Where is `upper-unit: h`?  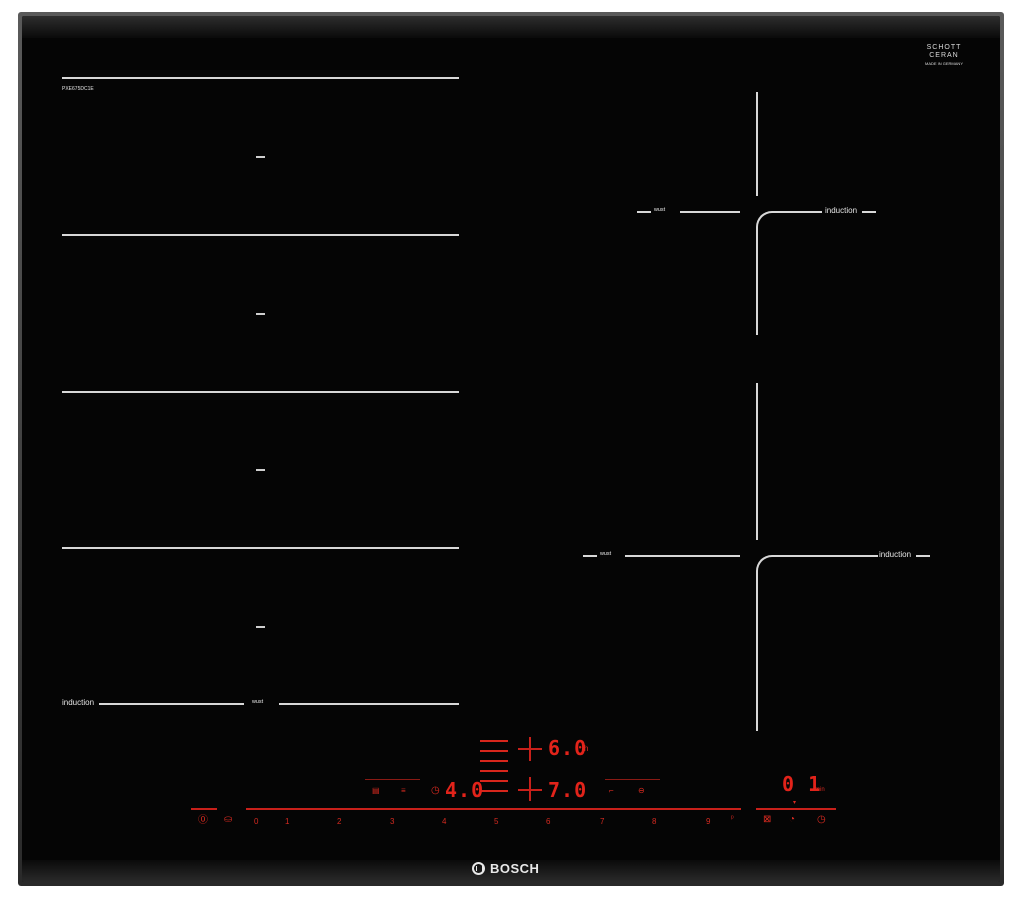 upper-unit: h is located at coordinates (586, 748).